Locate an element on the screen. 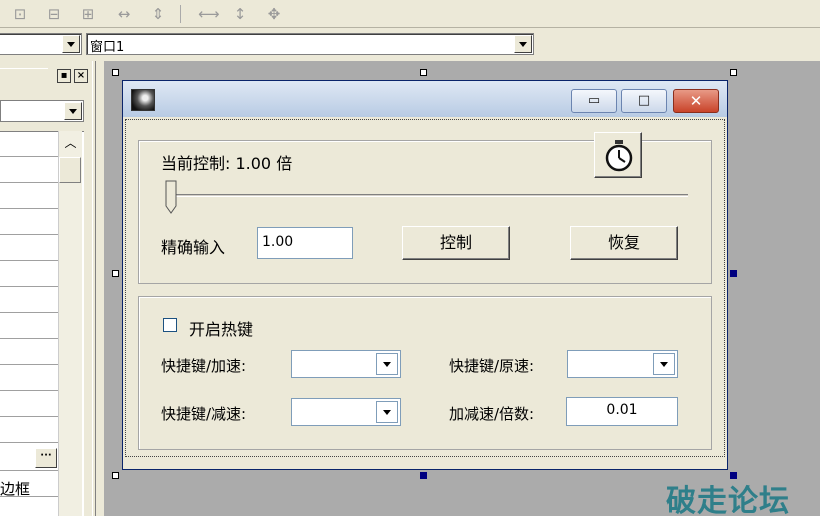  align-top-icon: ⊡ is located at coordinates (20, 14).